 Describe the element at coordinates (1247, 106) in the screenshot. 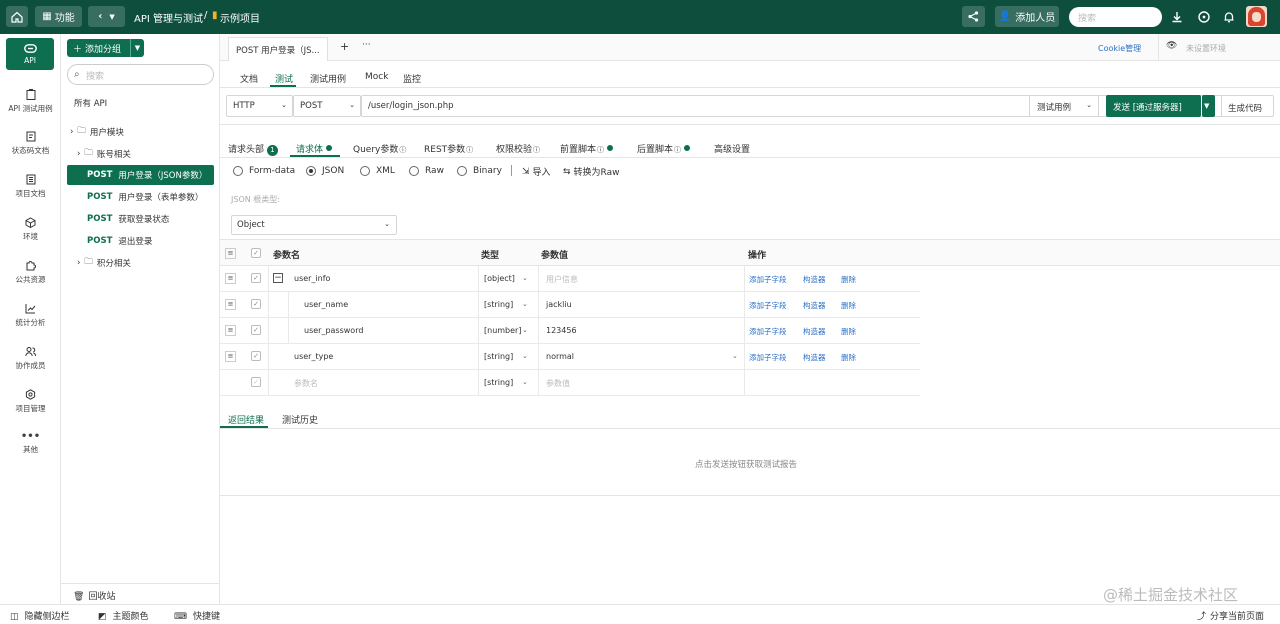

I see `generate-code-button: 生成代码` at that location.